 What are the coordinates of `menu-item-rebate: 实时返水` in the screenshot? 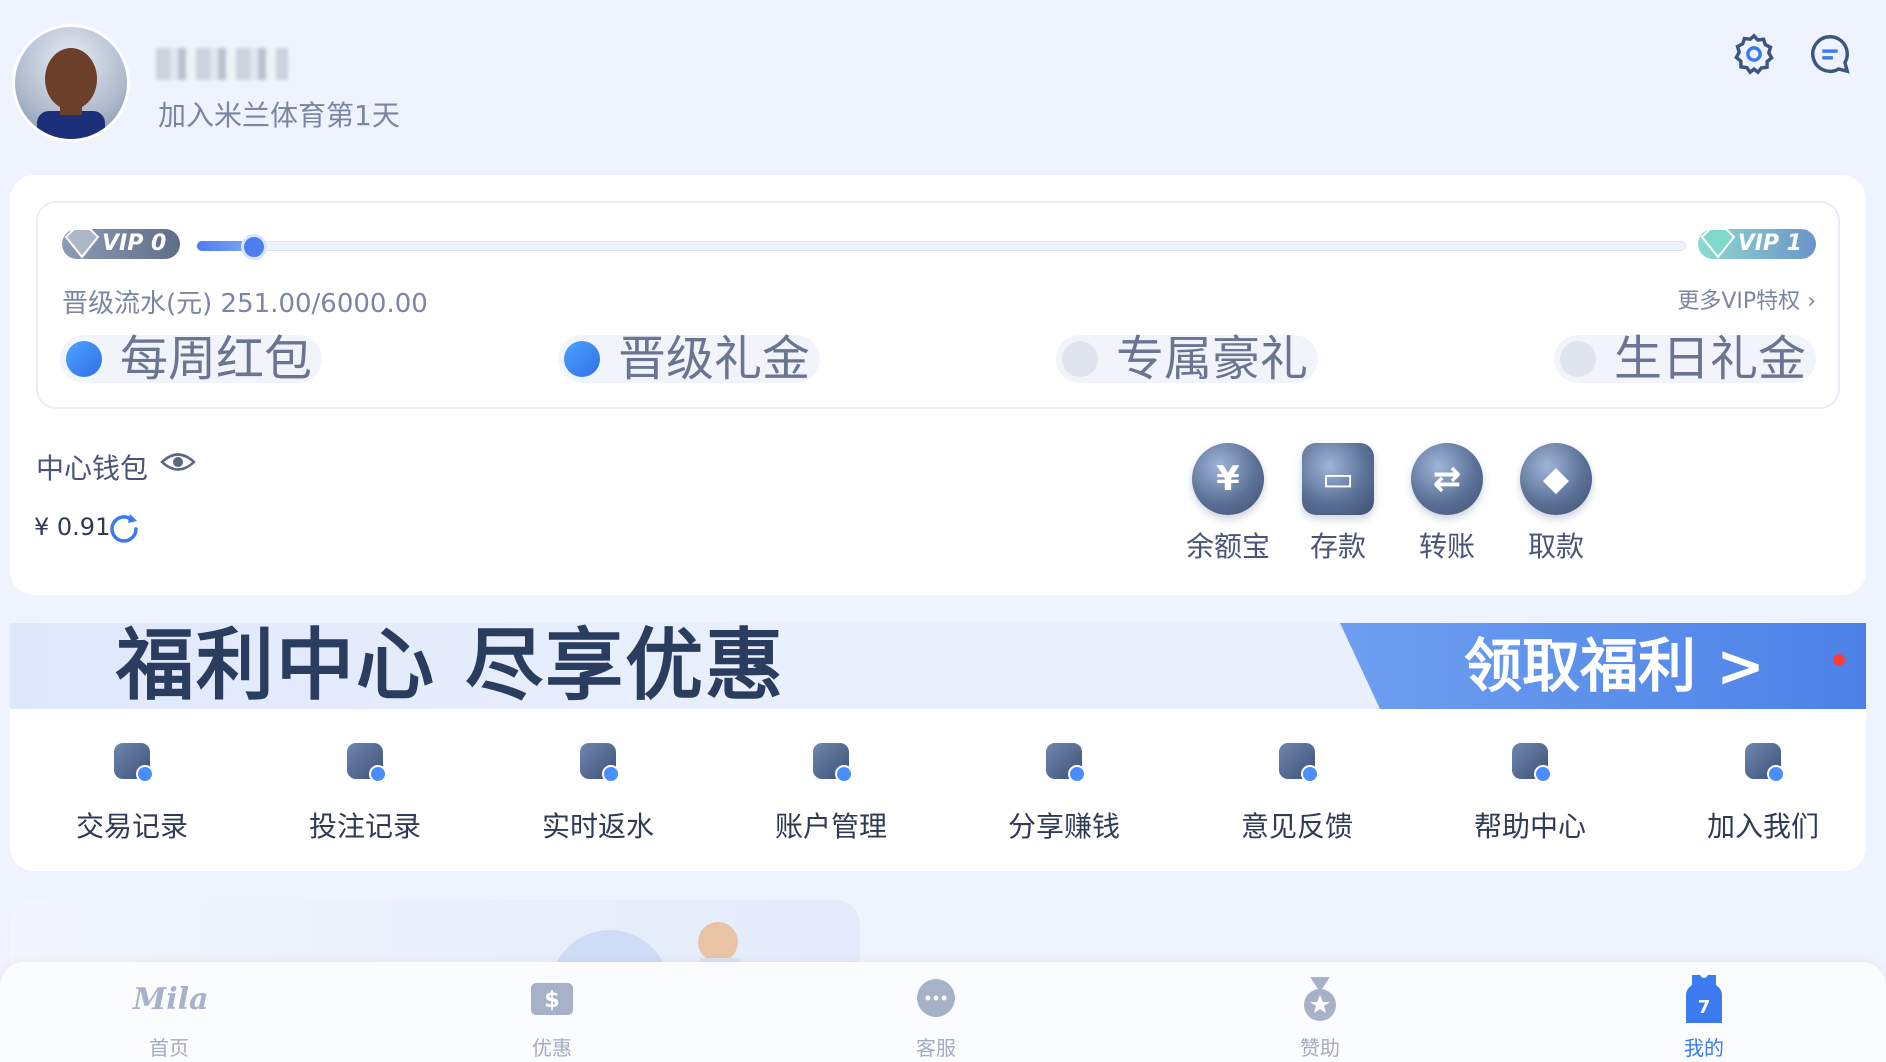 It's located at (598, 794).